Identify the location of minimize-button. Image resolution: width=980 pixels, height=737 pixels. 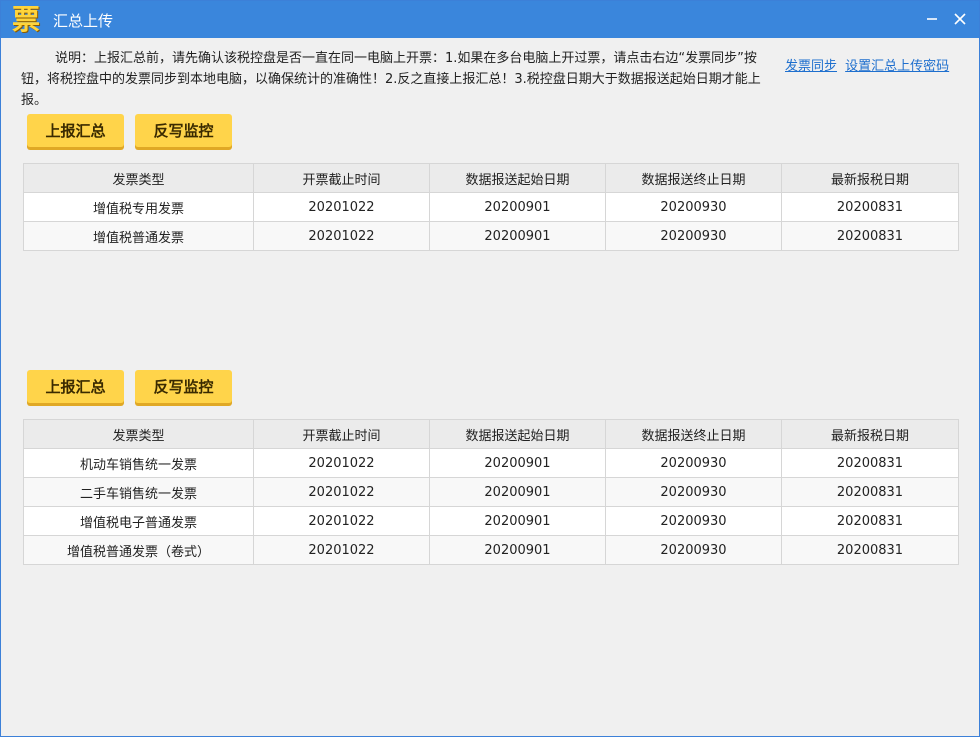
(932, 19).